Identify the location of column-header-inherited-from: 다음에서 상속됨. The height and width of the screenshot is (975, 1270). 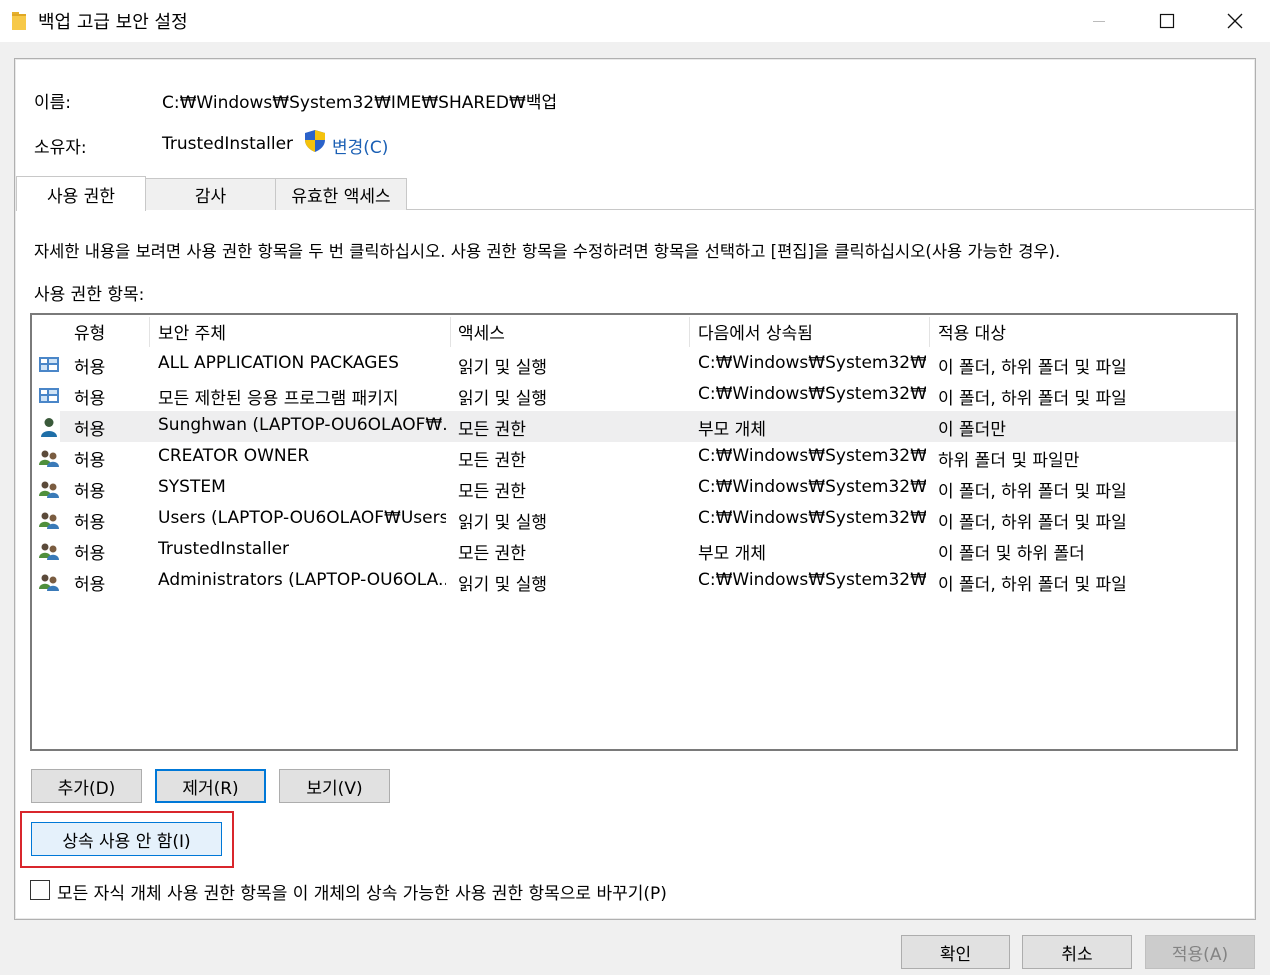
(755, 333).